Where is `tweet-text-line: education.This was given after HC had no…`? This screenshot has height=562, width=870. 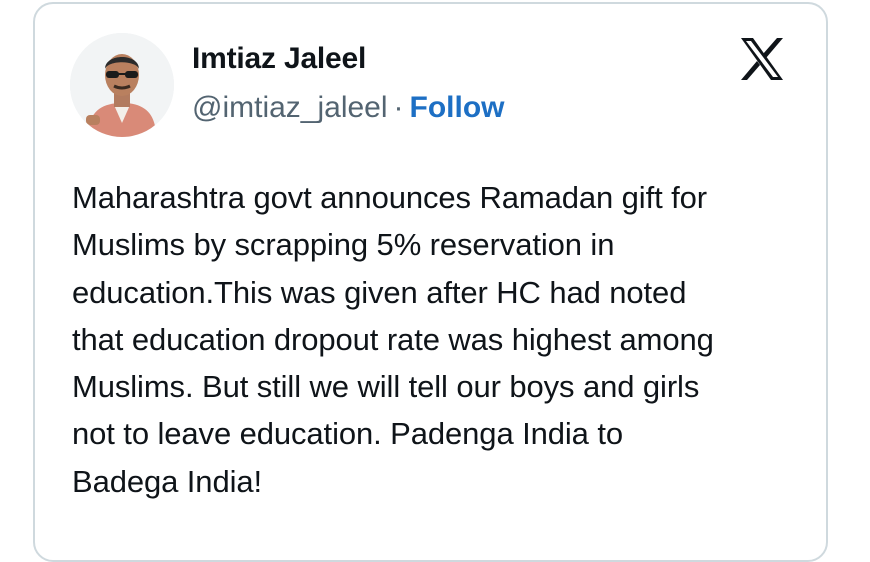
tweet-text-line: education.This was given after HC had no… is located at coordinates (379, 292).